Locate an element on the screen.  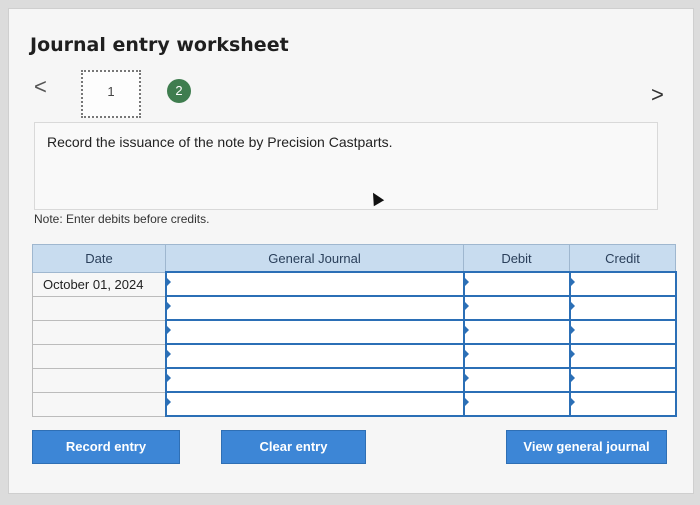
debit-header: Debit is located at coordinates (516, 258).